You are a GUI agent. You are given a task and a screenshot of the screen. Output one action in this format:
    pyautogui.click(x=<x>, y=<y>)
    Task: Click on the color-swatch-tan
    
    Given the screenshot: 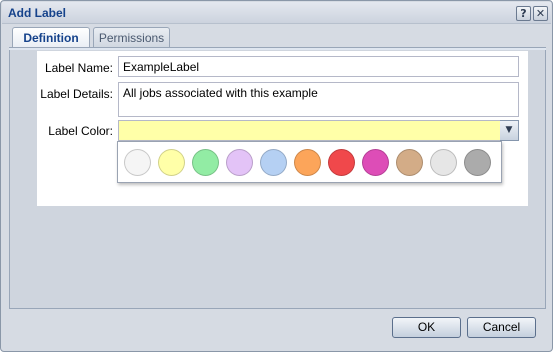 What is the action you would take?
    pyautogui.click(x=409, y=162)
    